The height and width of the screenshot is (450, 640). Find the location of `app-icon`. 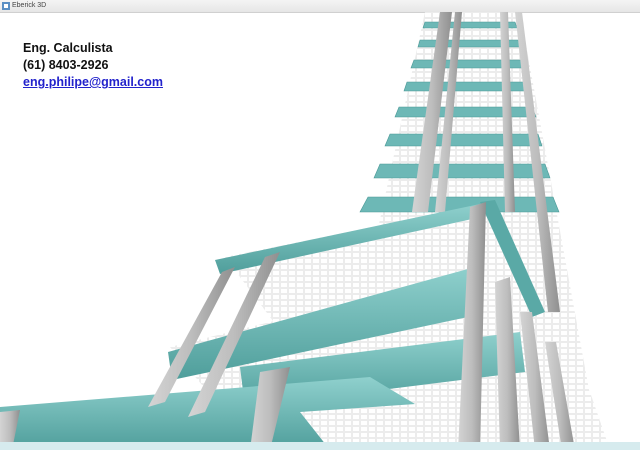

app-icon is located at coordinates (6, 6).